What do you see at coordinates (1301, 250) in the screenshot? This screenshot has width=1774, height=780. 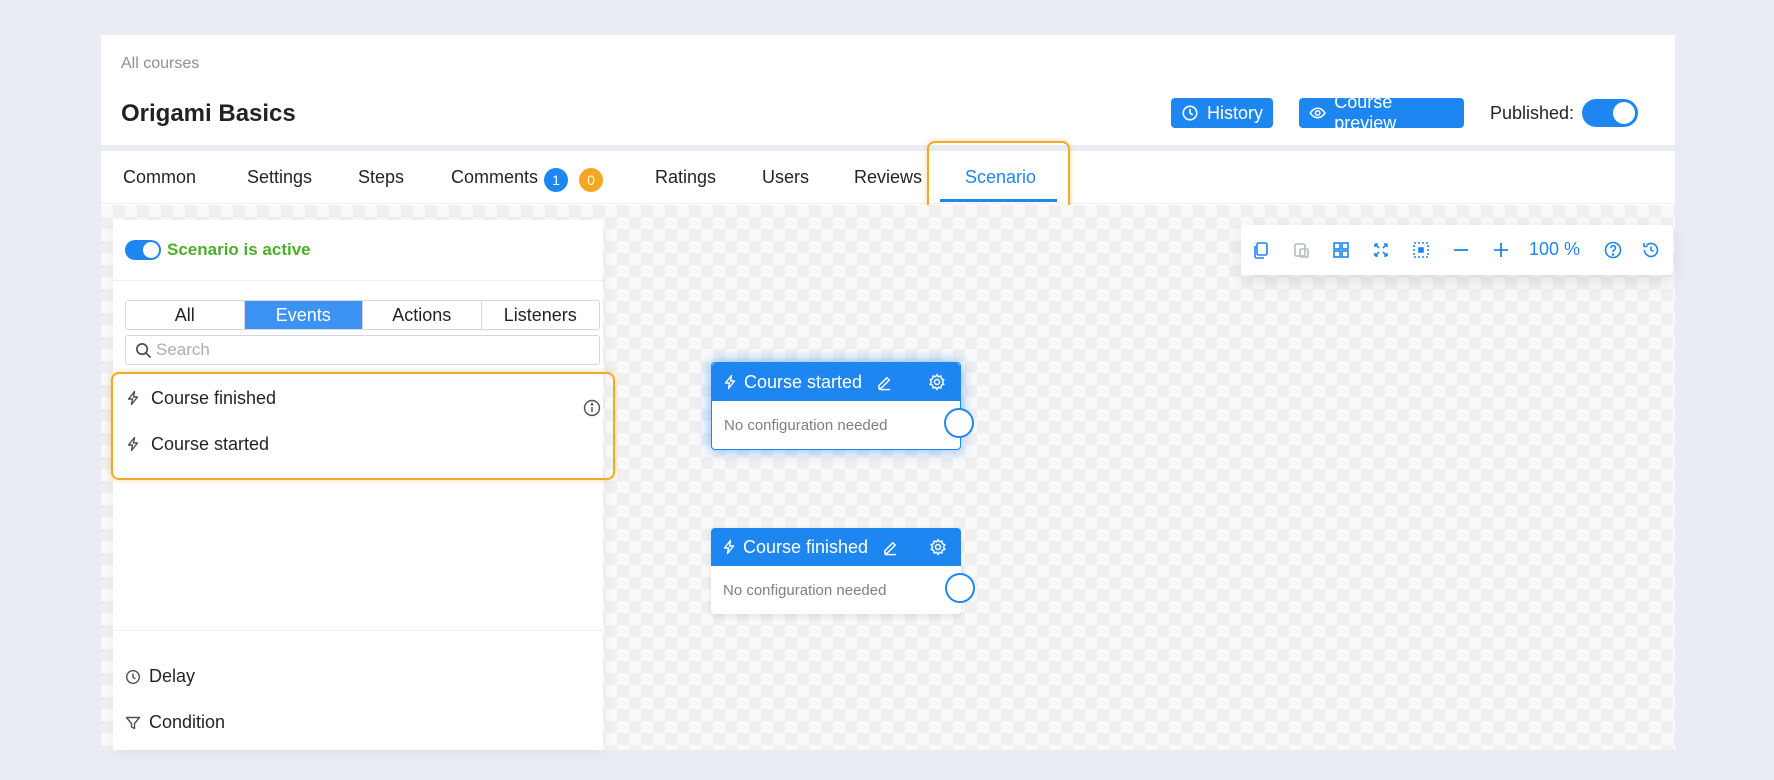 I see `paste-icon` at bounding box center [1301, 250].